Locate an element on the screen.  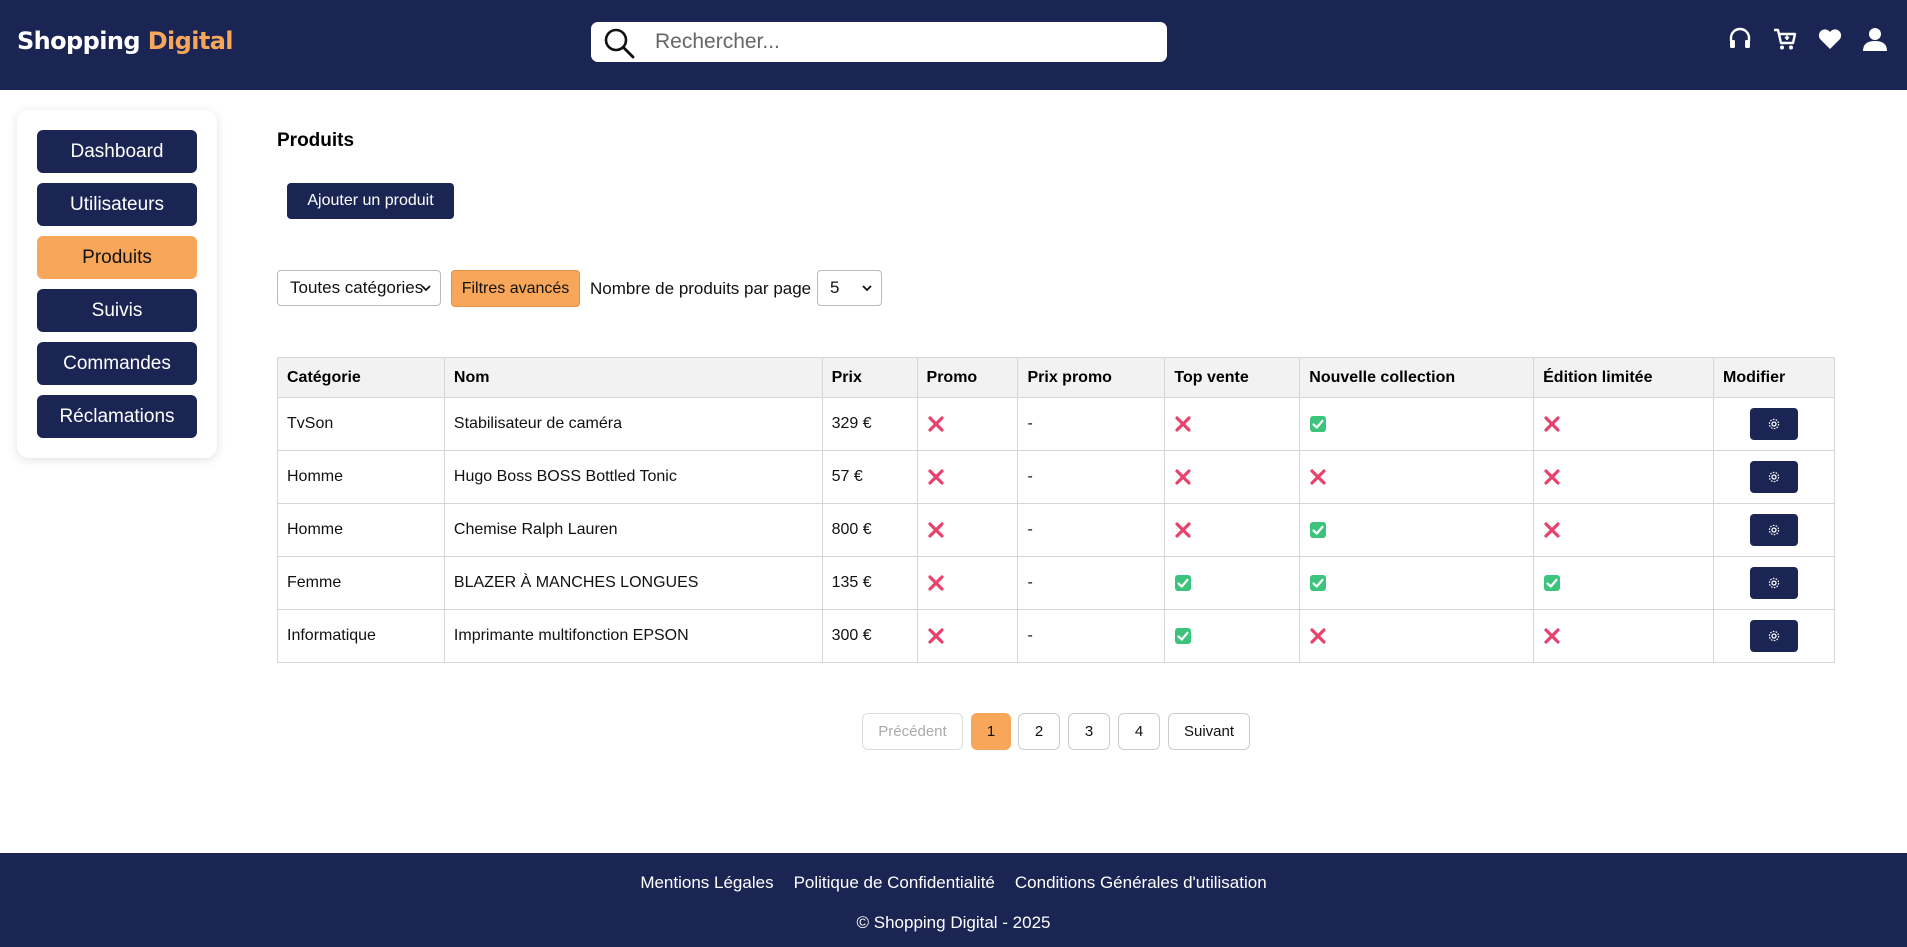
table-row: TvSon Stabilisateur de caméra 329 € - is located at coordinates (1056, 424).